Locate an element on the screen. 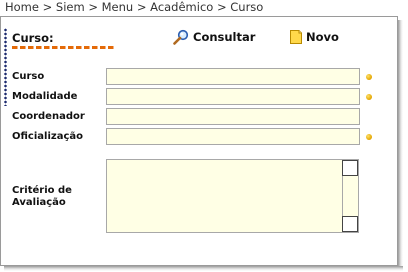 Image resolution: width=408 pixels, height=272 pixels. section-title: Curso: is located at coordinates (33, 38).